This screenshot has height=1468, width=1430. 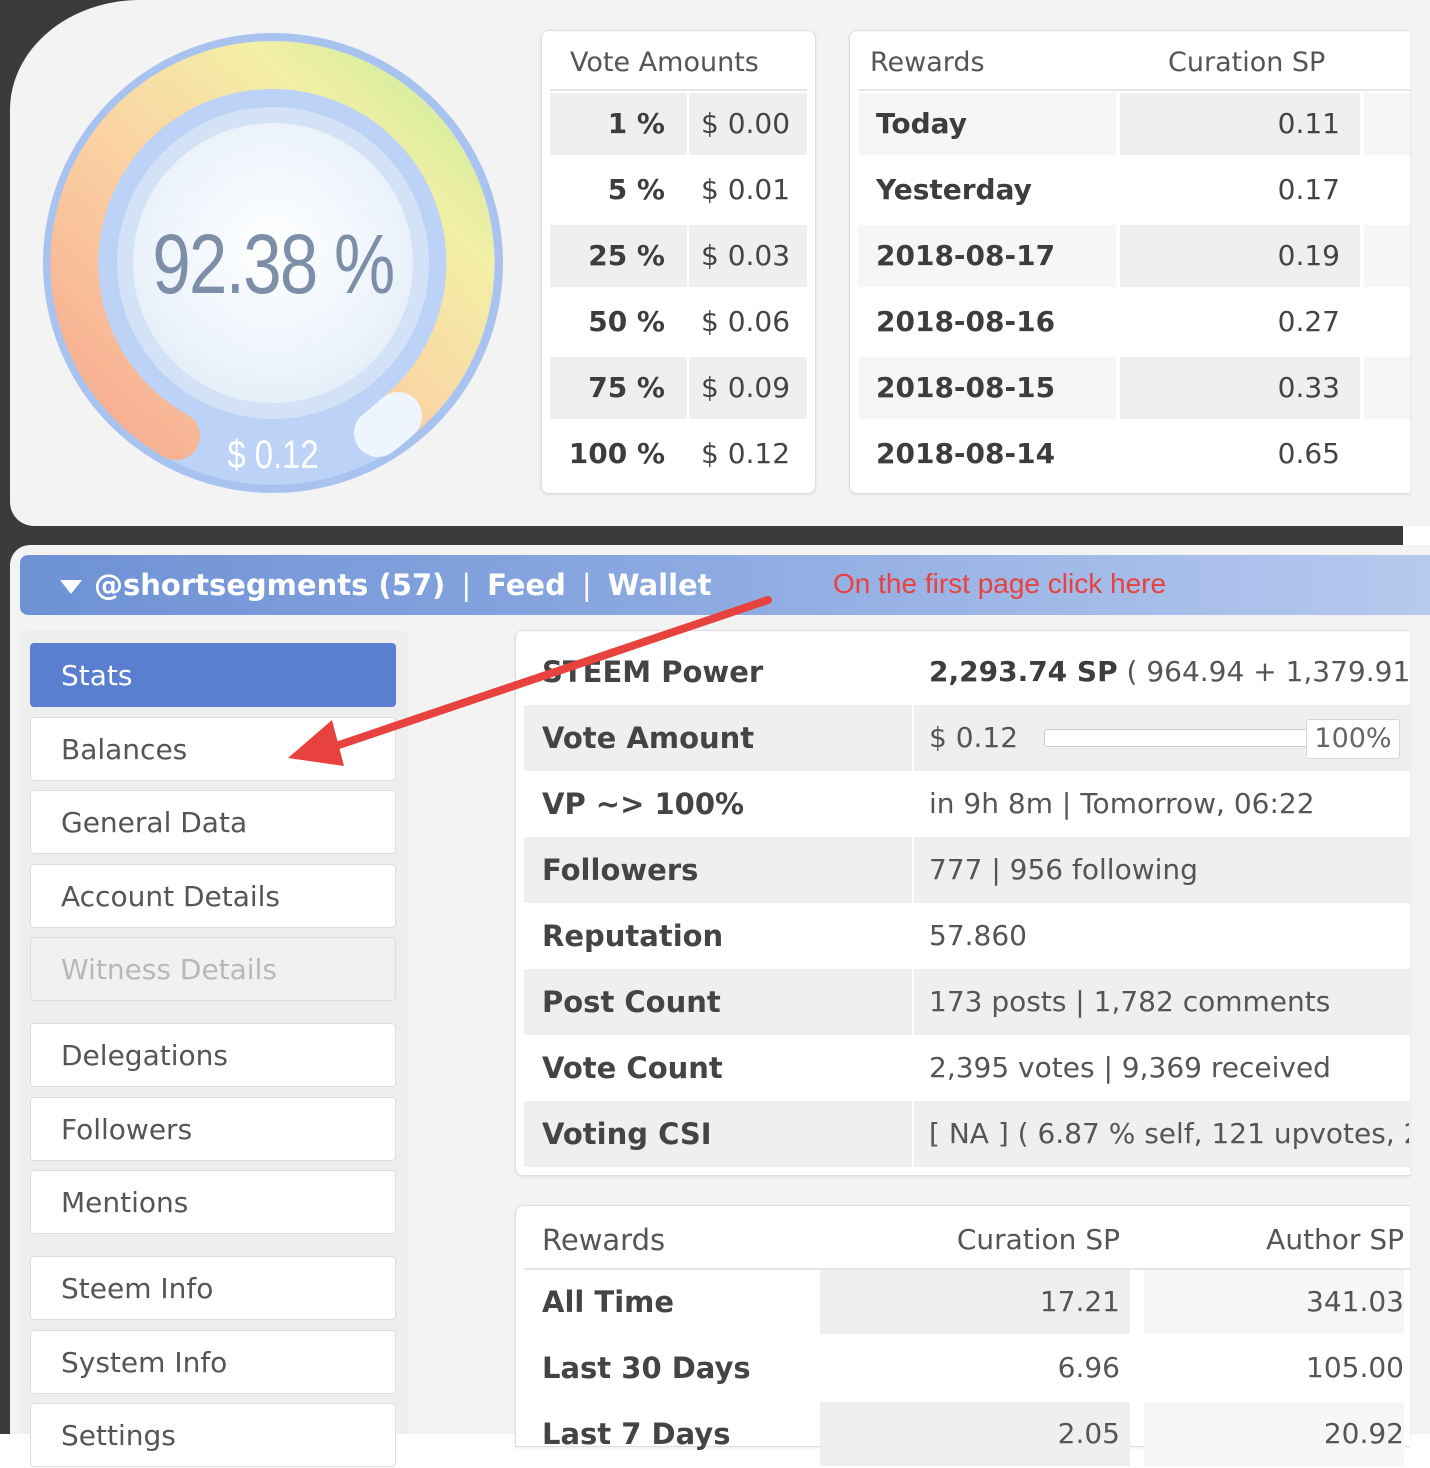 I want to click on reward-day: Yesterday, so click(x=954, y=189).